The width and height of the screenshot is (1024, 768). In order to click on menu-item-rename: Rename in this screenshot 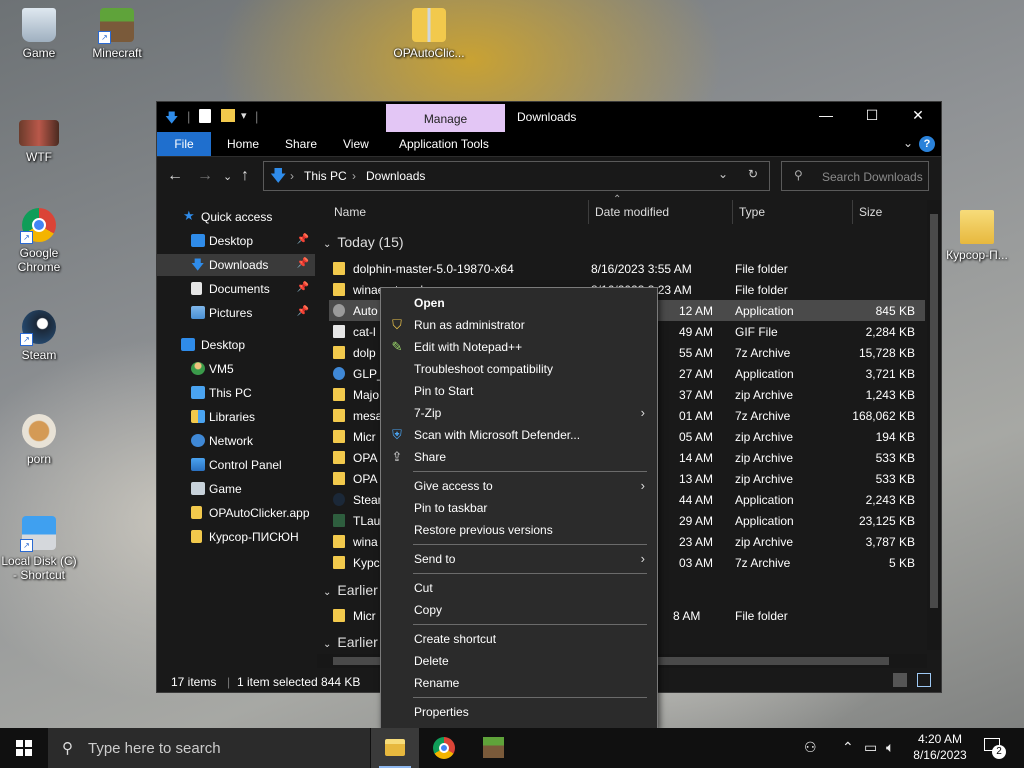, I will do `click(519, 683)`.